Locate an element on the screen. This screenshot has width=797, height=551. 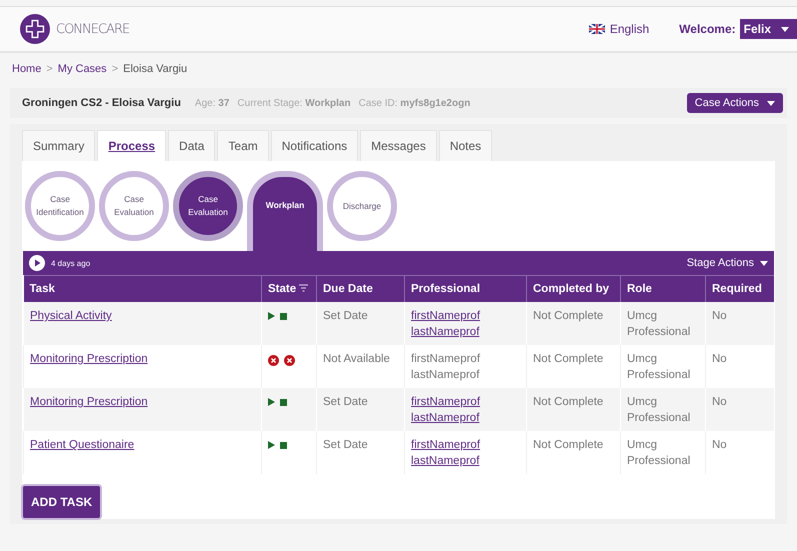
tab: Summary is located at coordinates (59, 145).